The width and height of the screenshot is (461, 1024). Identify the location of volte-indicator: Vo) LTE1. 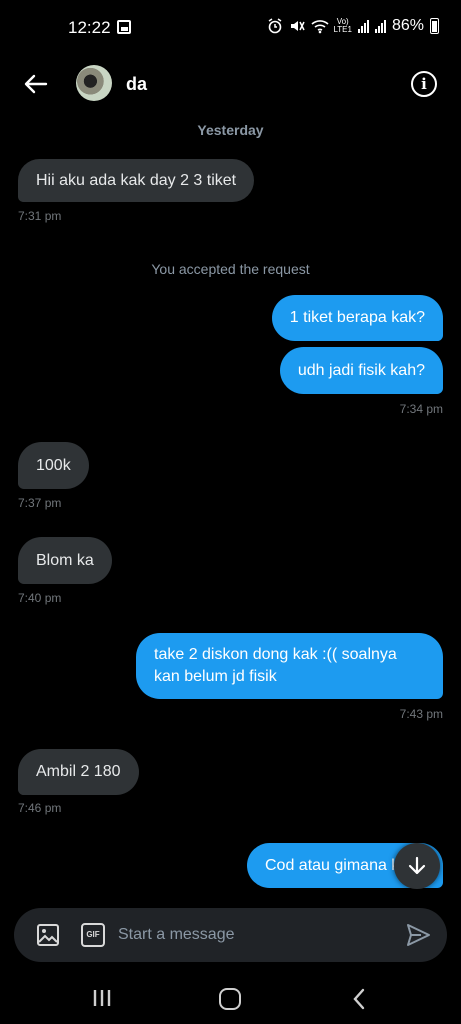
(342, 26).